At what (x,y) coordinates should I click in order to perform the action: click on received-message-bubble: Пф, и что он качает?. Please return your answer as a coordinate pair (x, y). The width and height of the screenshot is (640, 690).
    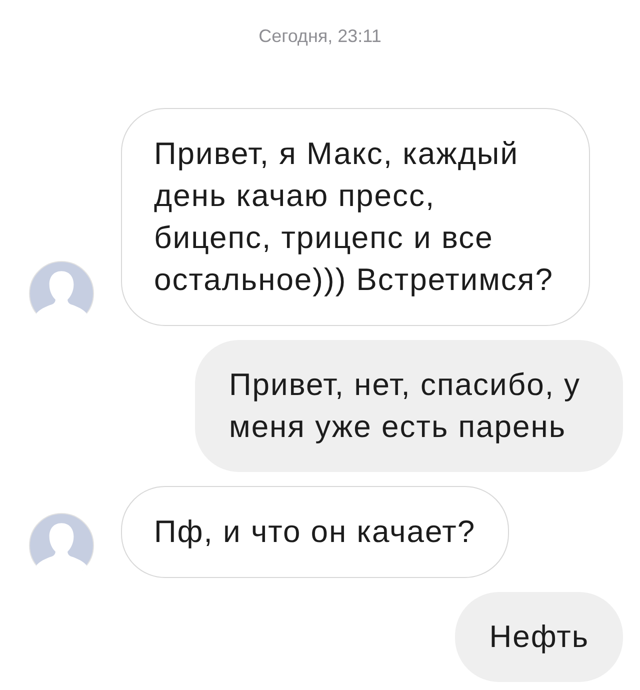
    Looking at the image, I should click on (315, 532).